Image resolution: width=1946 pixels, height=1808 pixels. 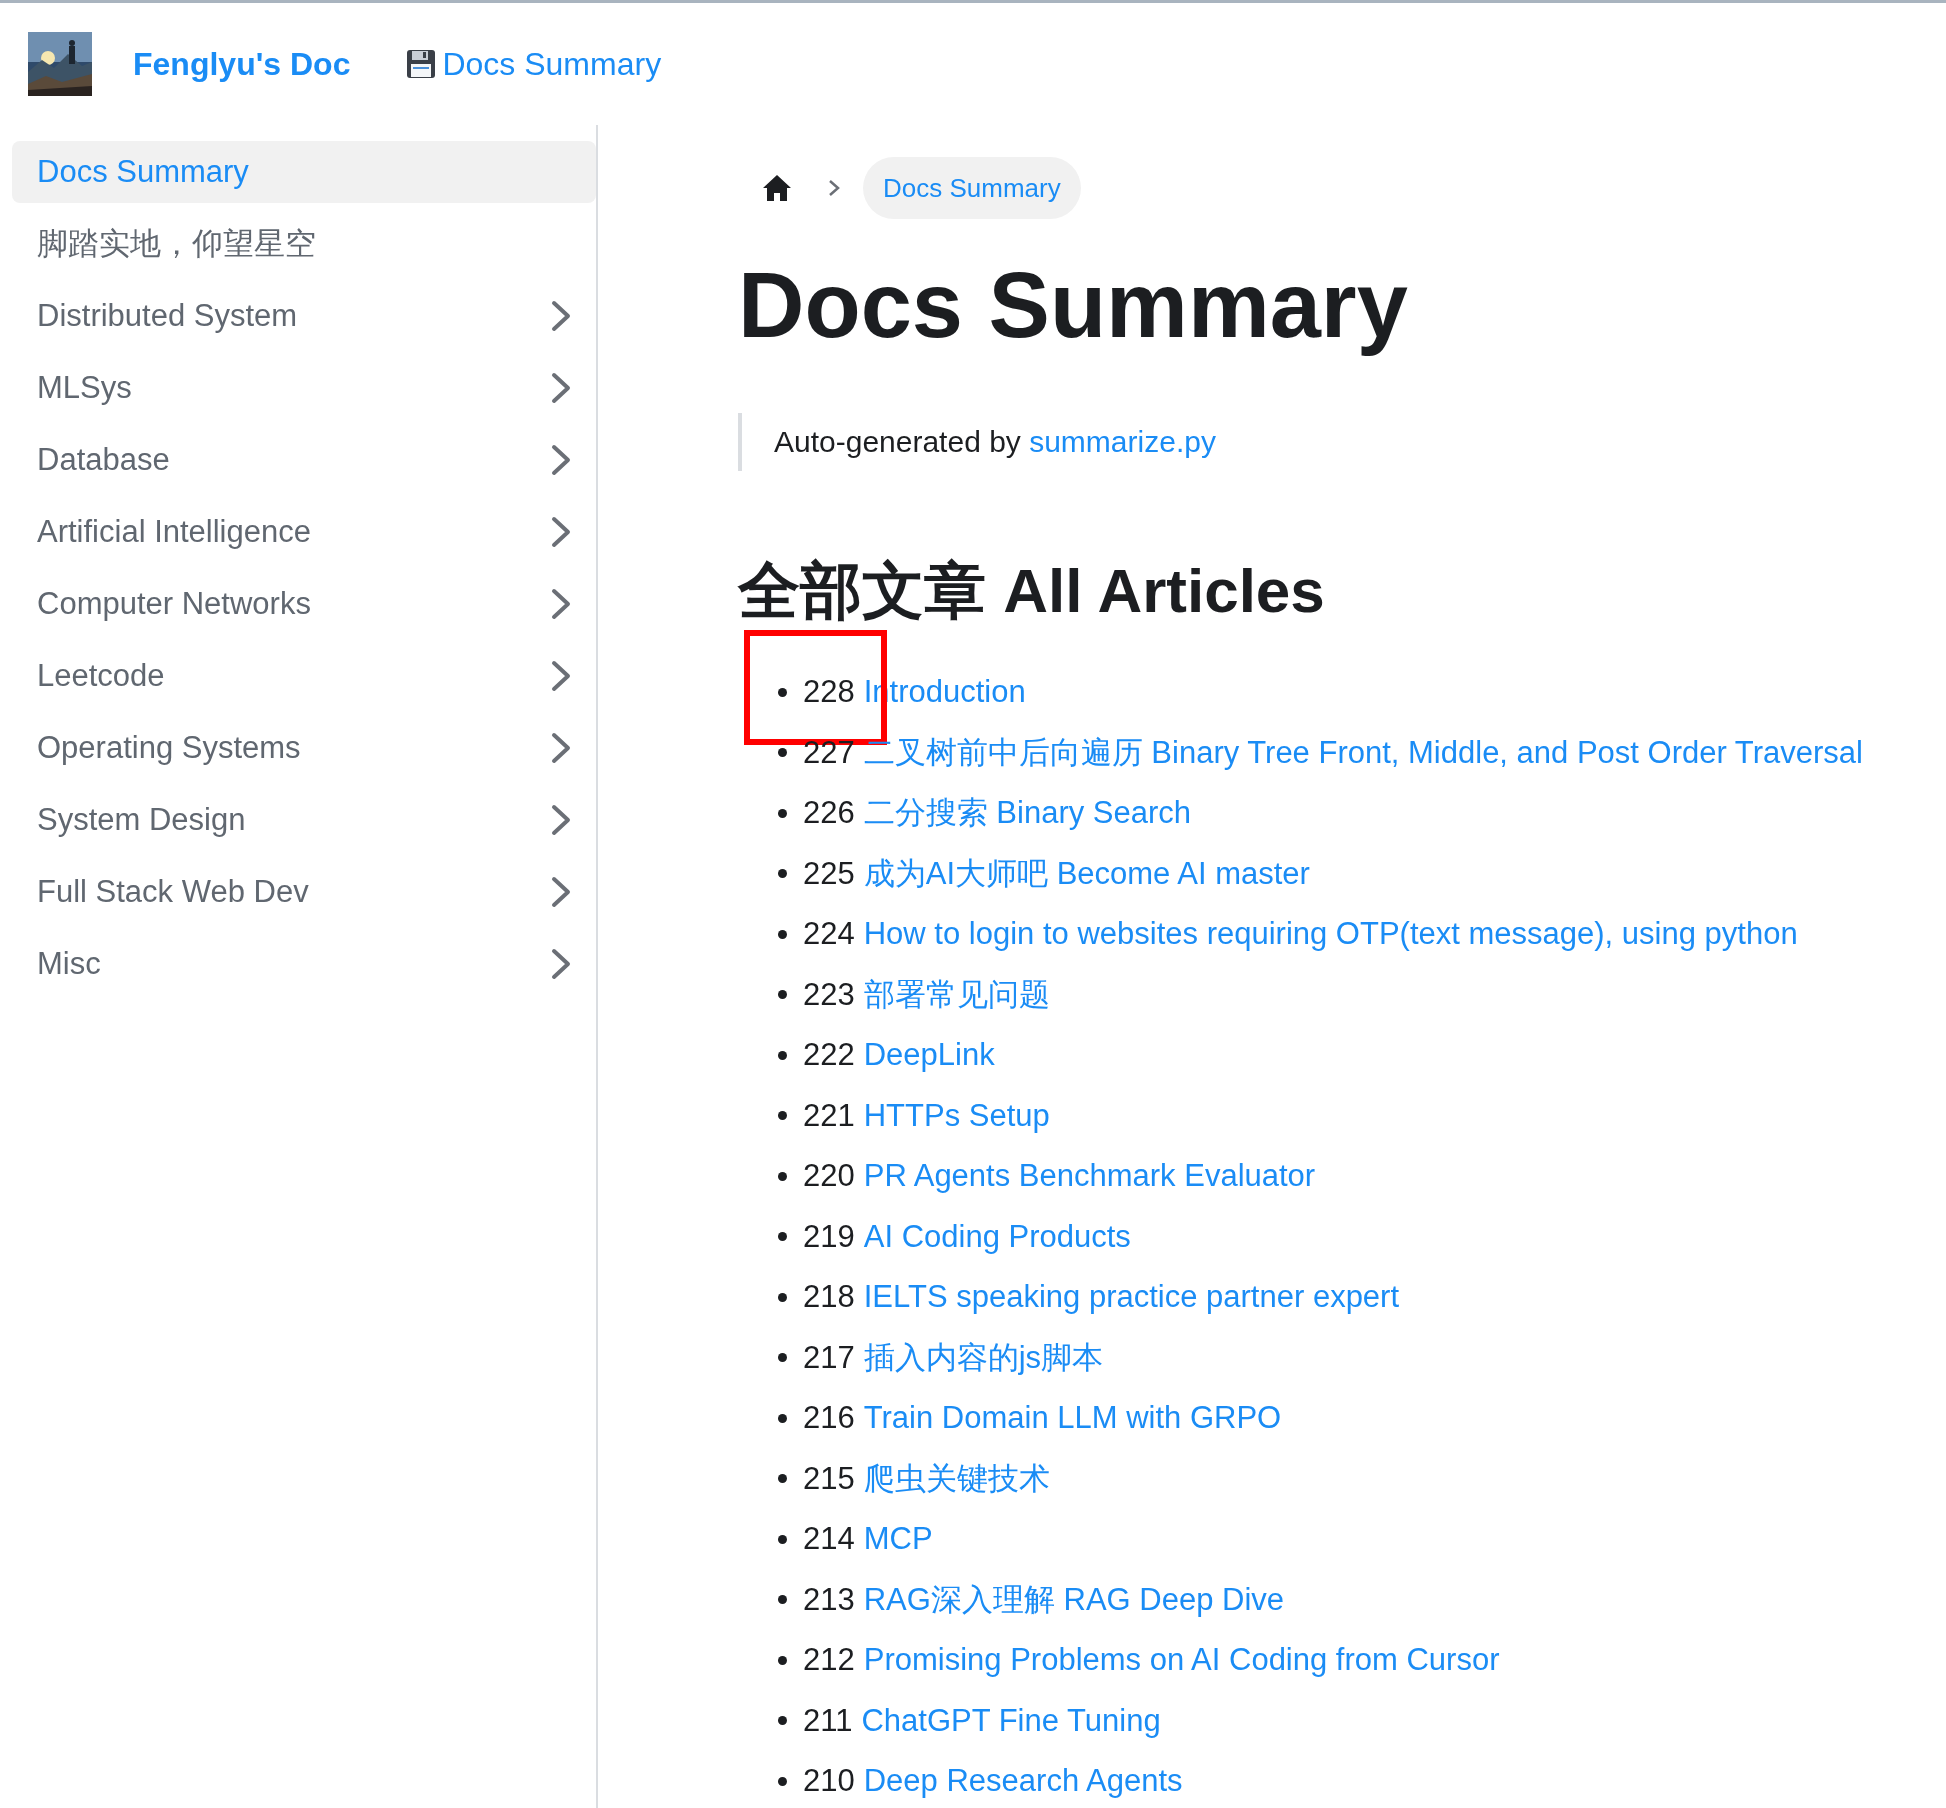 What do you see at coordinates (829, 1418) in the screenshot?
I see `article-number: 216` at bounding box center [829, 1418].